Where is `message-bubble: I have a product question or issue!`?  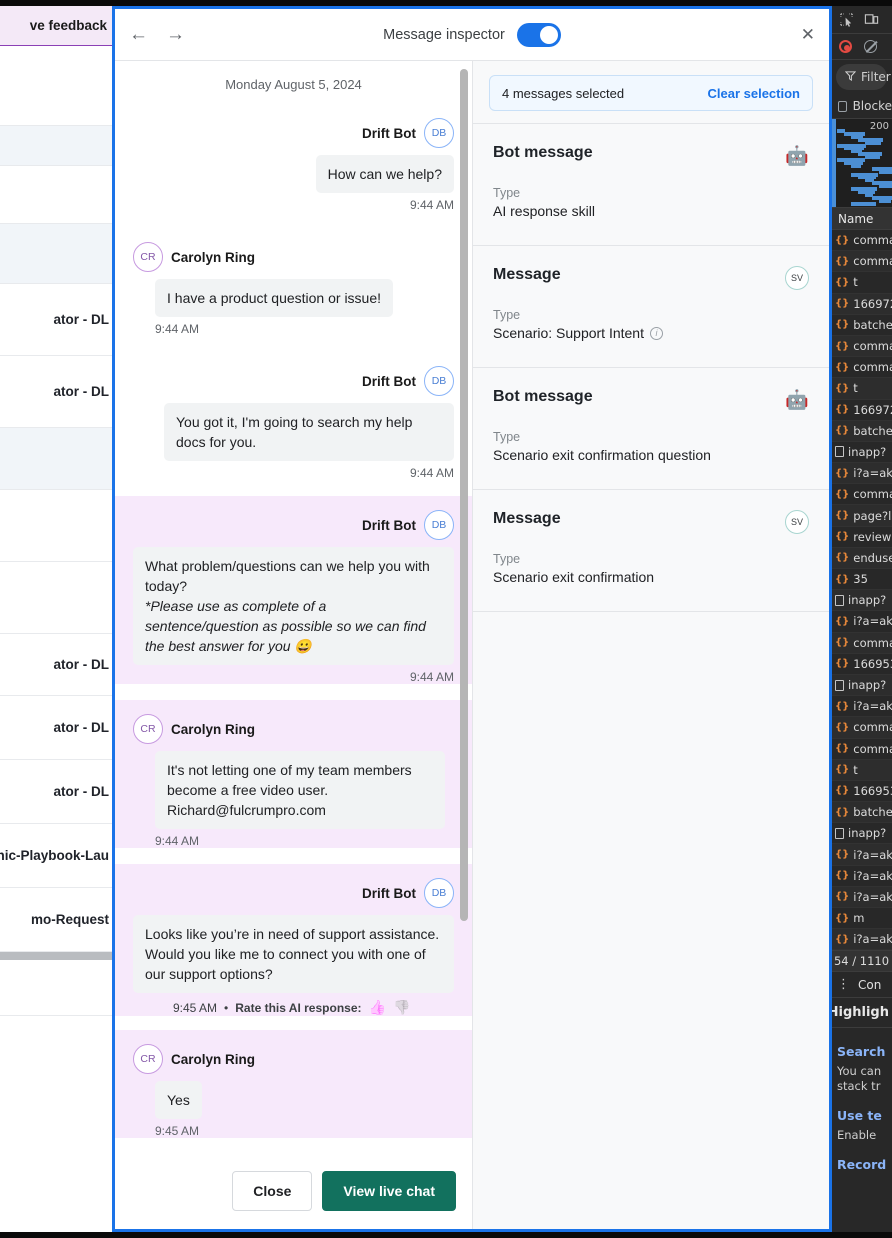 message-bubble: I have a product question or issue! is located at coordinates (274, 298).